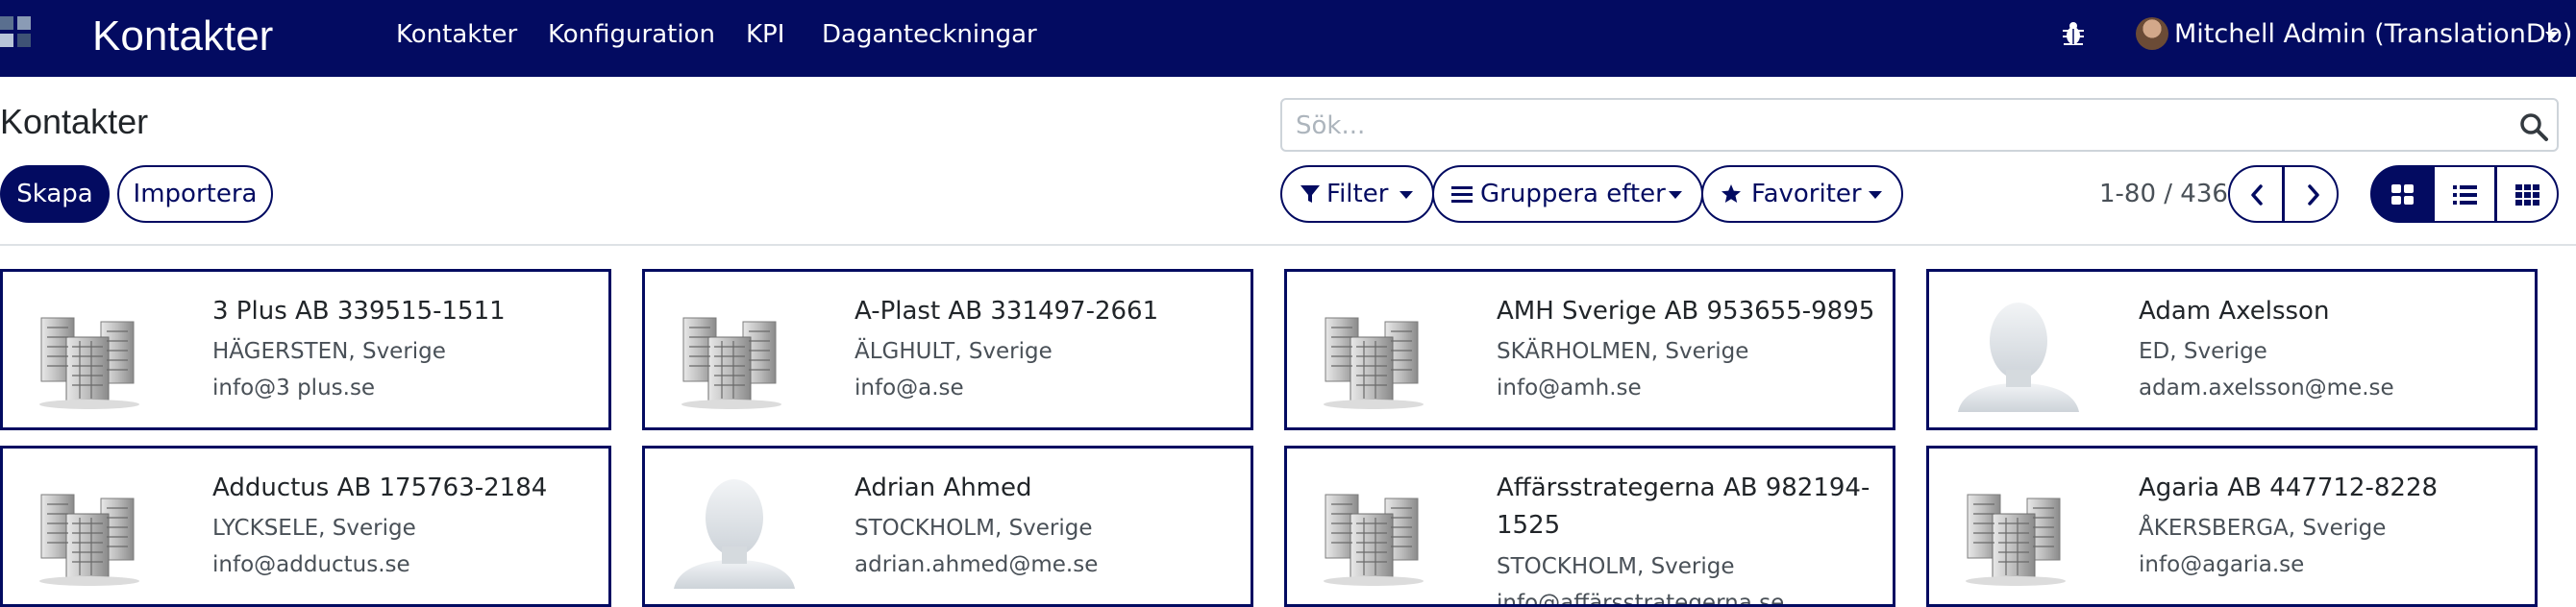 This screenshot has height=607, width=2576. I want to click on menu-item-kontakter: Kontakter, so click(456, 38).